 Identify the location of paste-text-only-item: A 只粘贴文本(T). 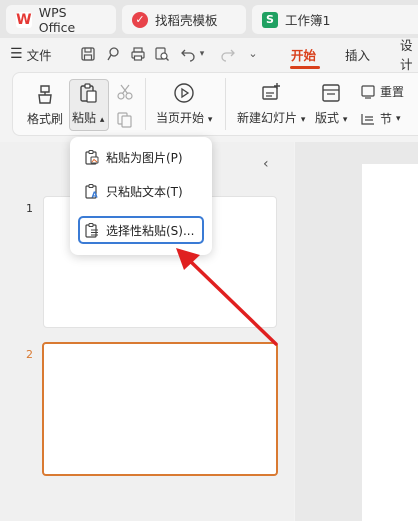
(142, 191).